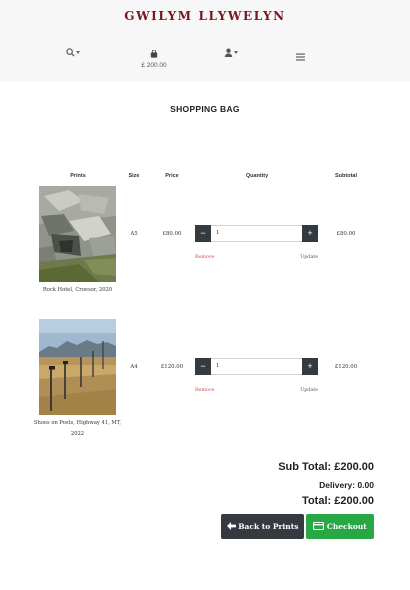 Image resolution: width=410 pixels, height=590 pixels. I want to click on back-to-prints-button: Back to Prints, so click(262, 526).